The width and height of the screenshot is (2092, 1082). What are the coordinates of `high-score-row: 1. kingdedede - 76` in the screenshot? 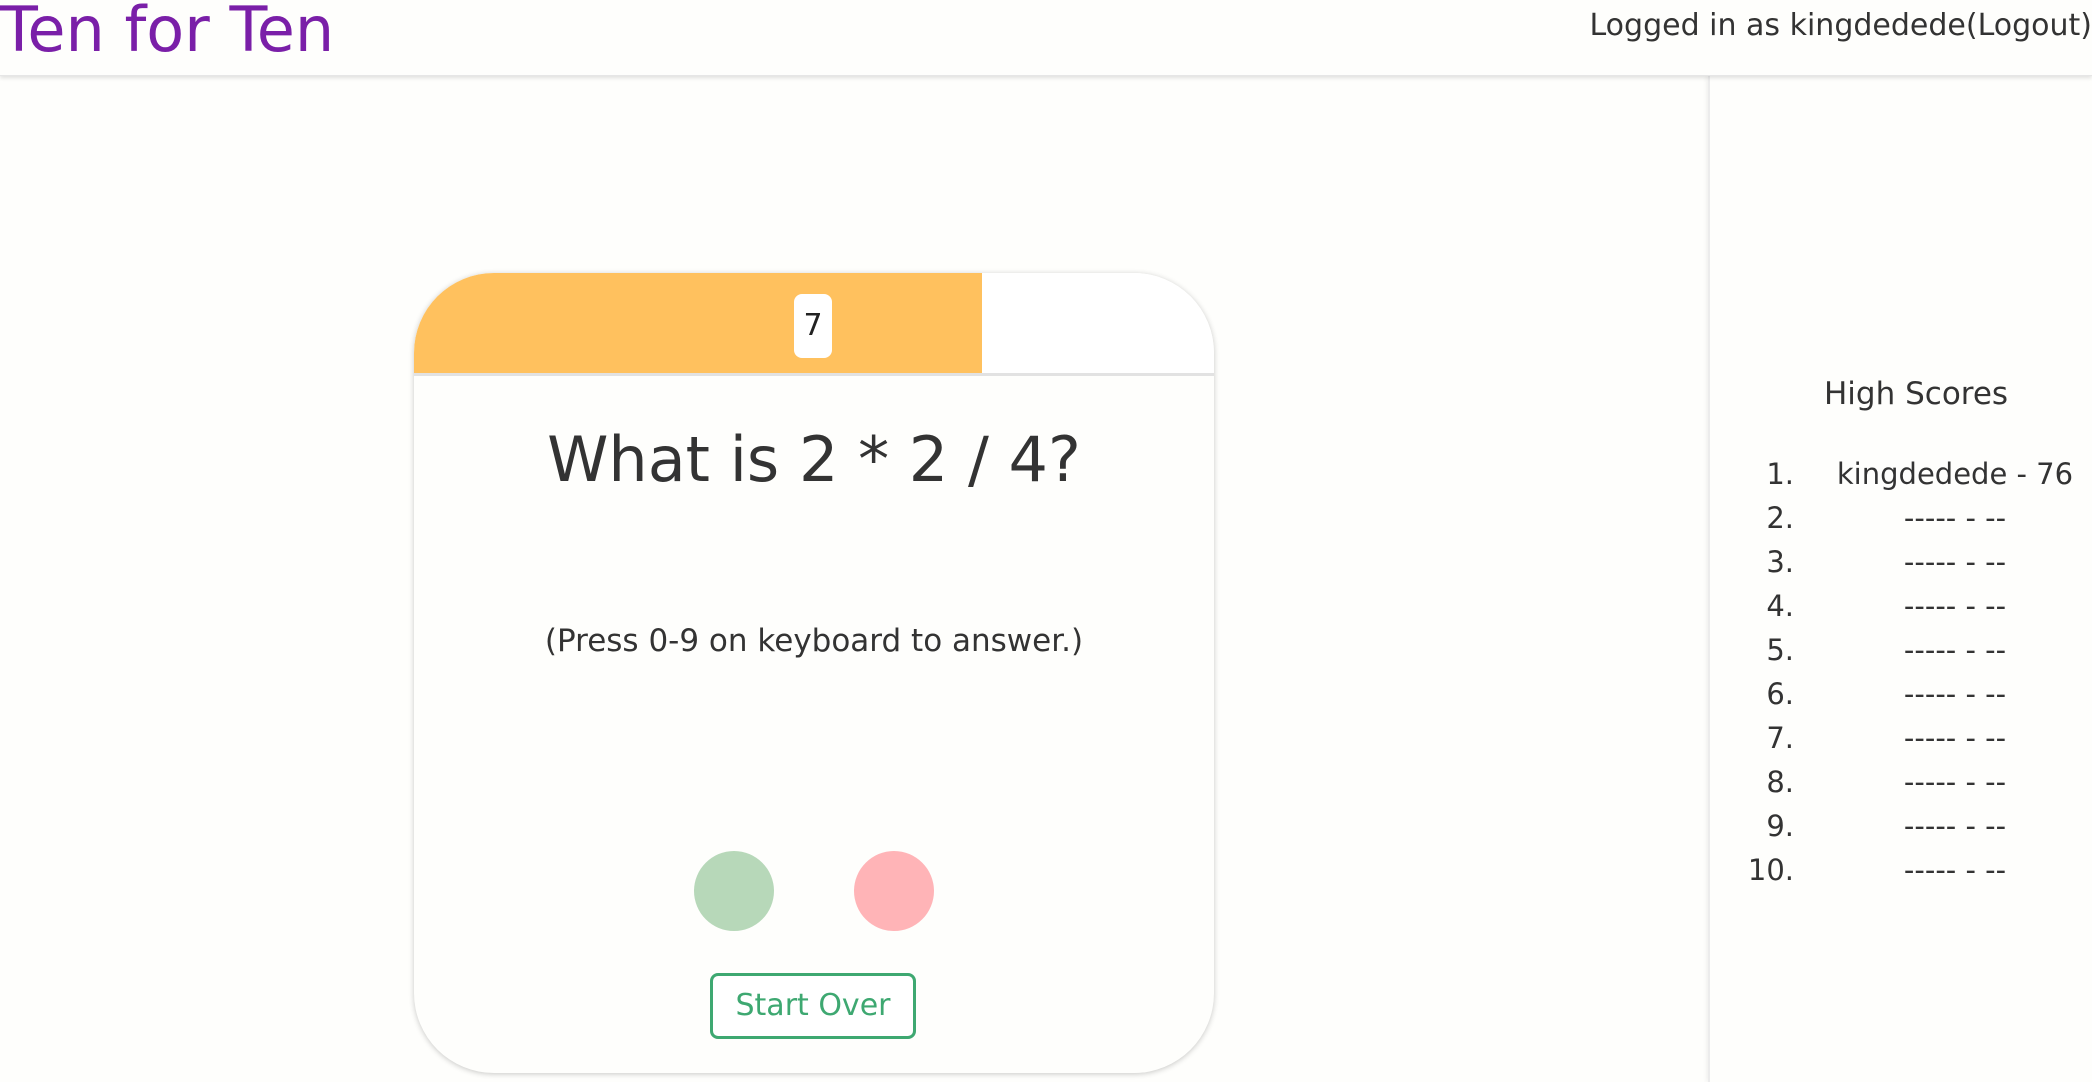 It's located at (1901, 474).